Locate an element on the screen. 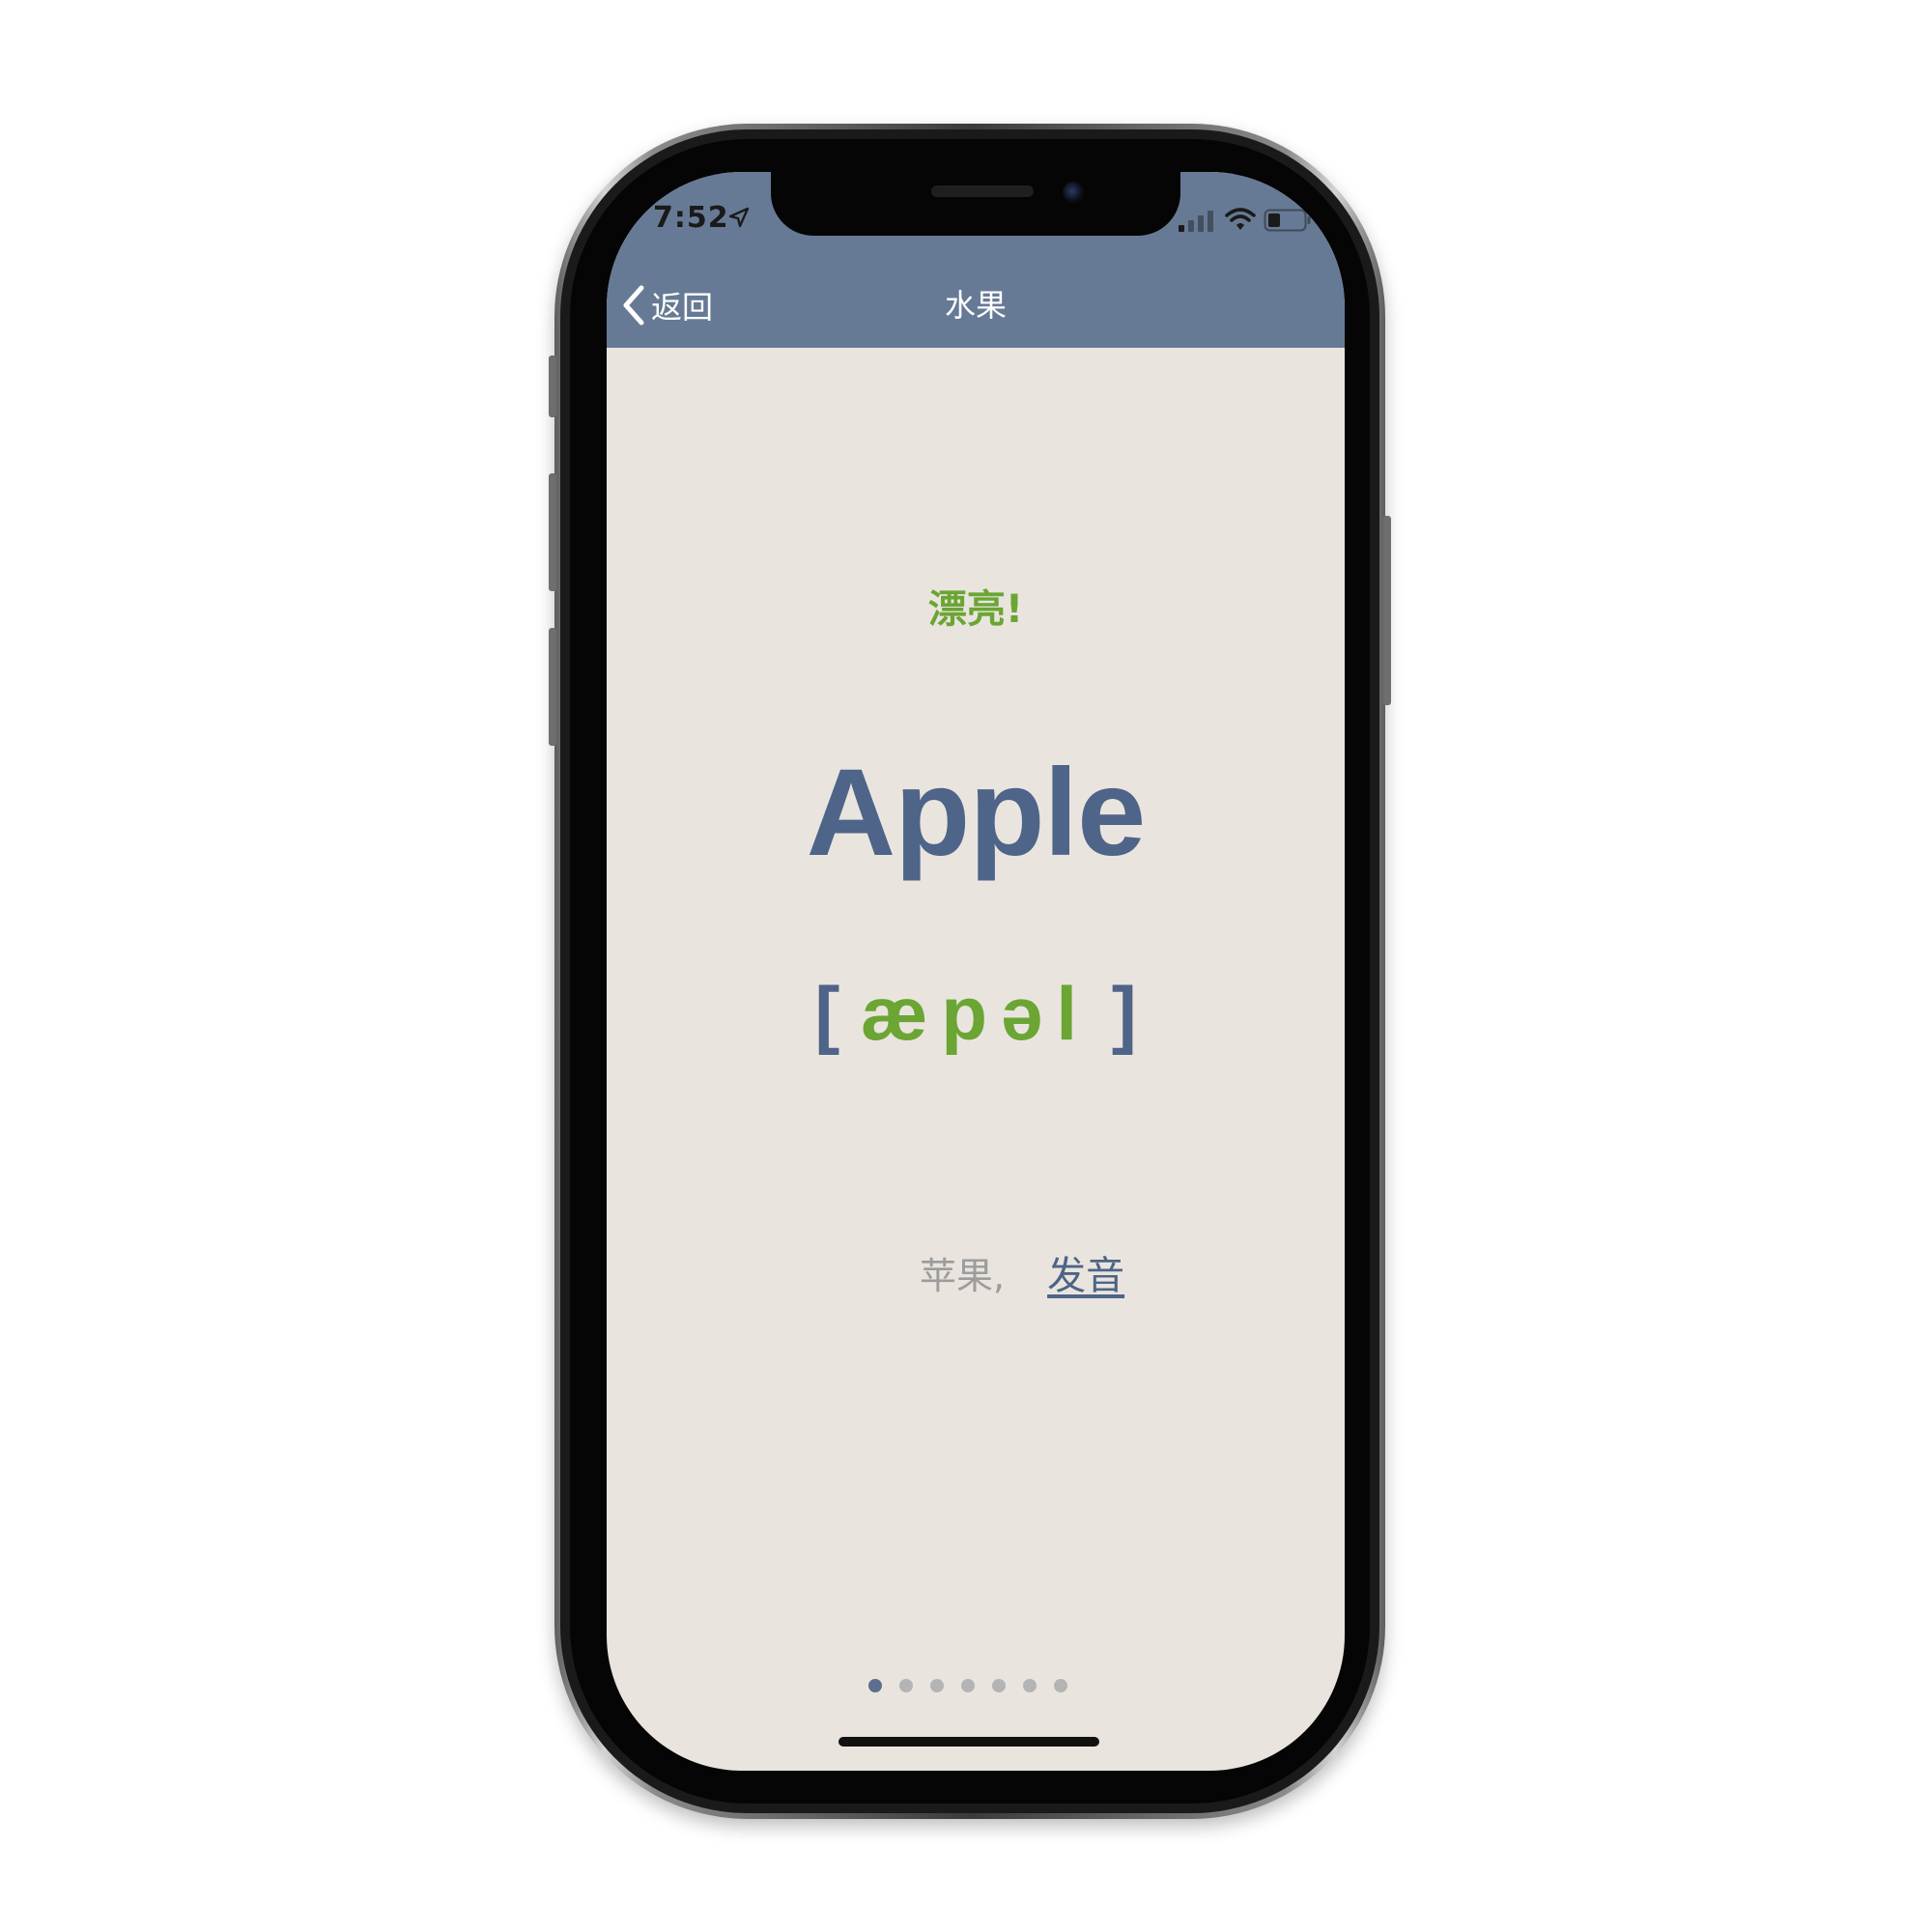  wifi-icon is located at coordinates (1240, 219).